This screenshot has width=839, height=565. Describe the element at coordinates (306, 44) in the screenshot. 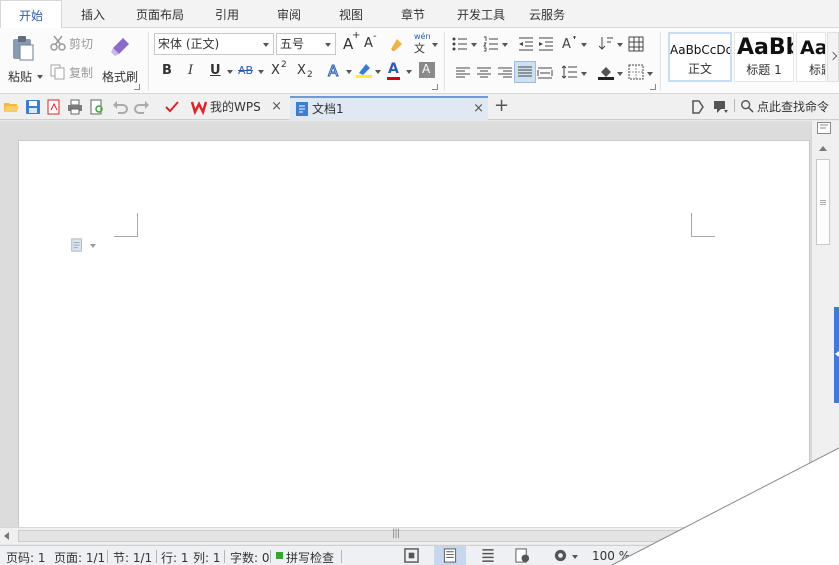

I see `font-size-combo: 五号` at that location.